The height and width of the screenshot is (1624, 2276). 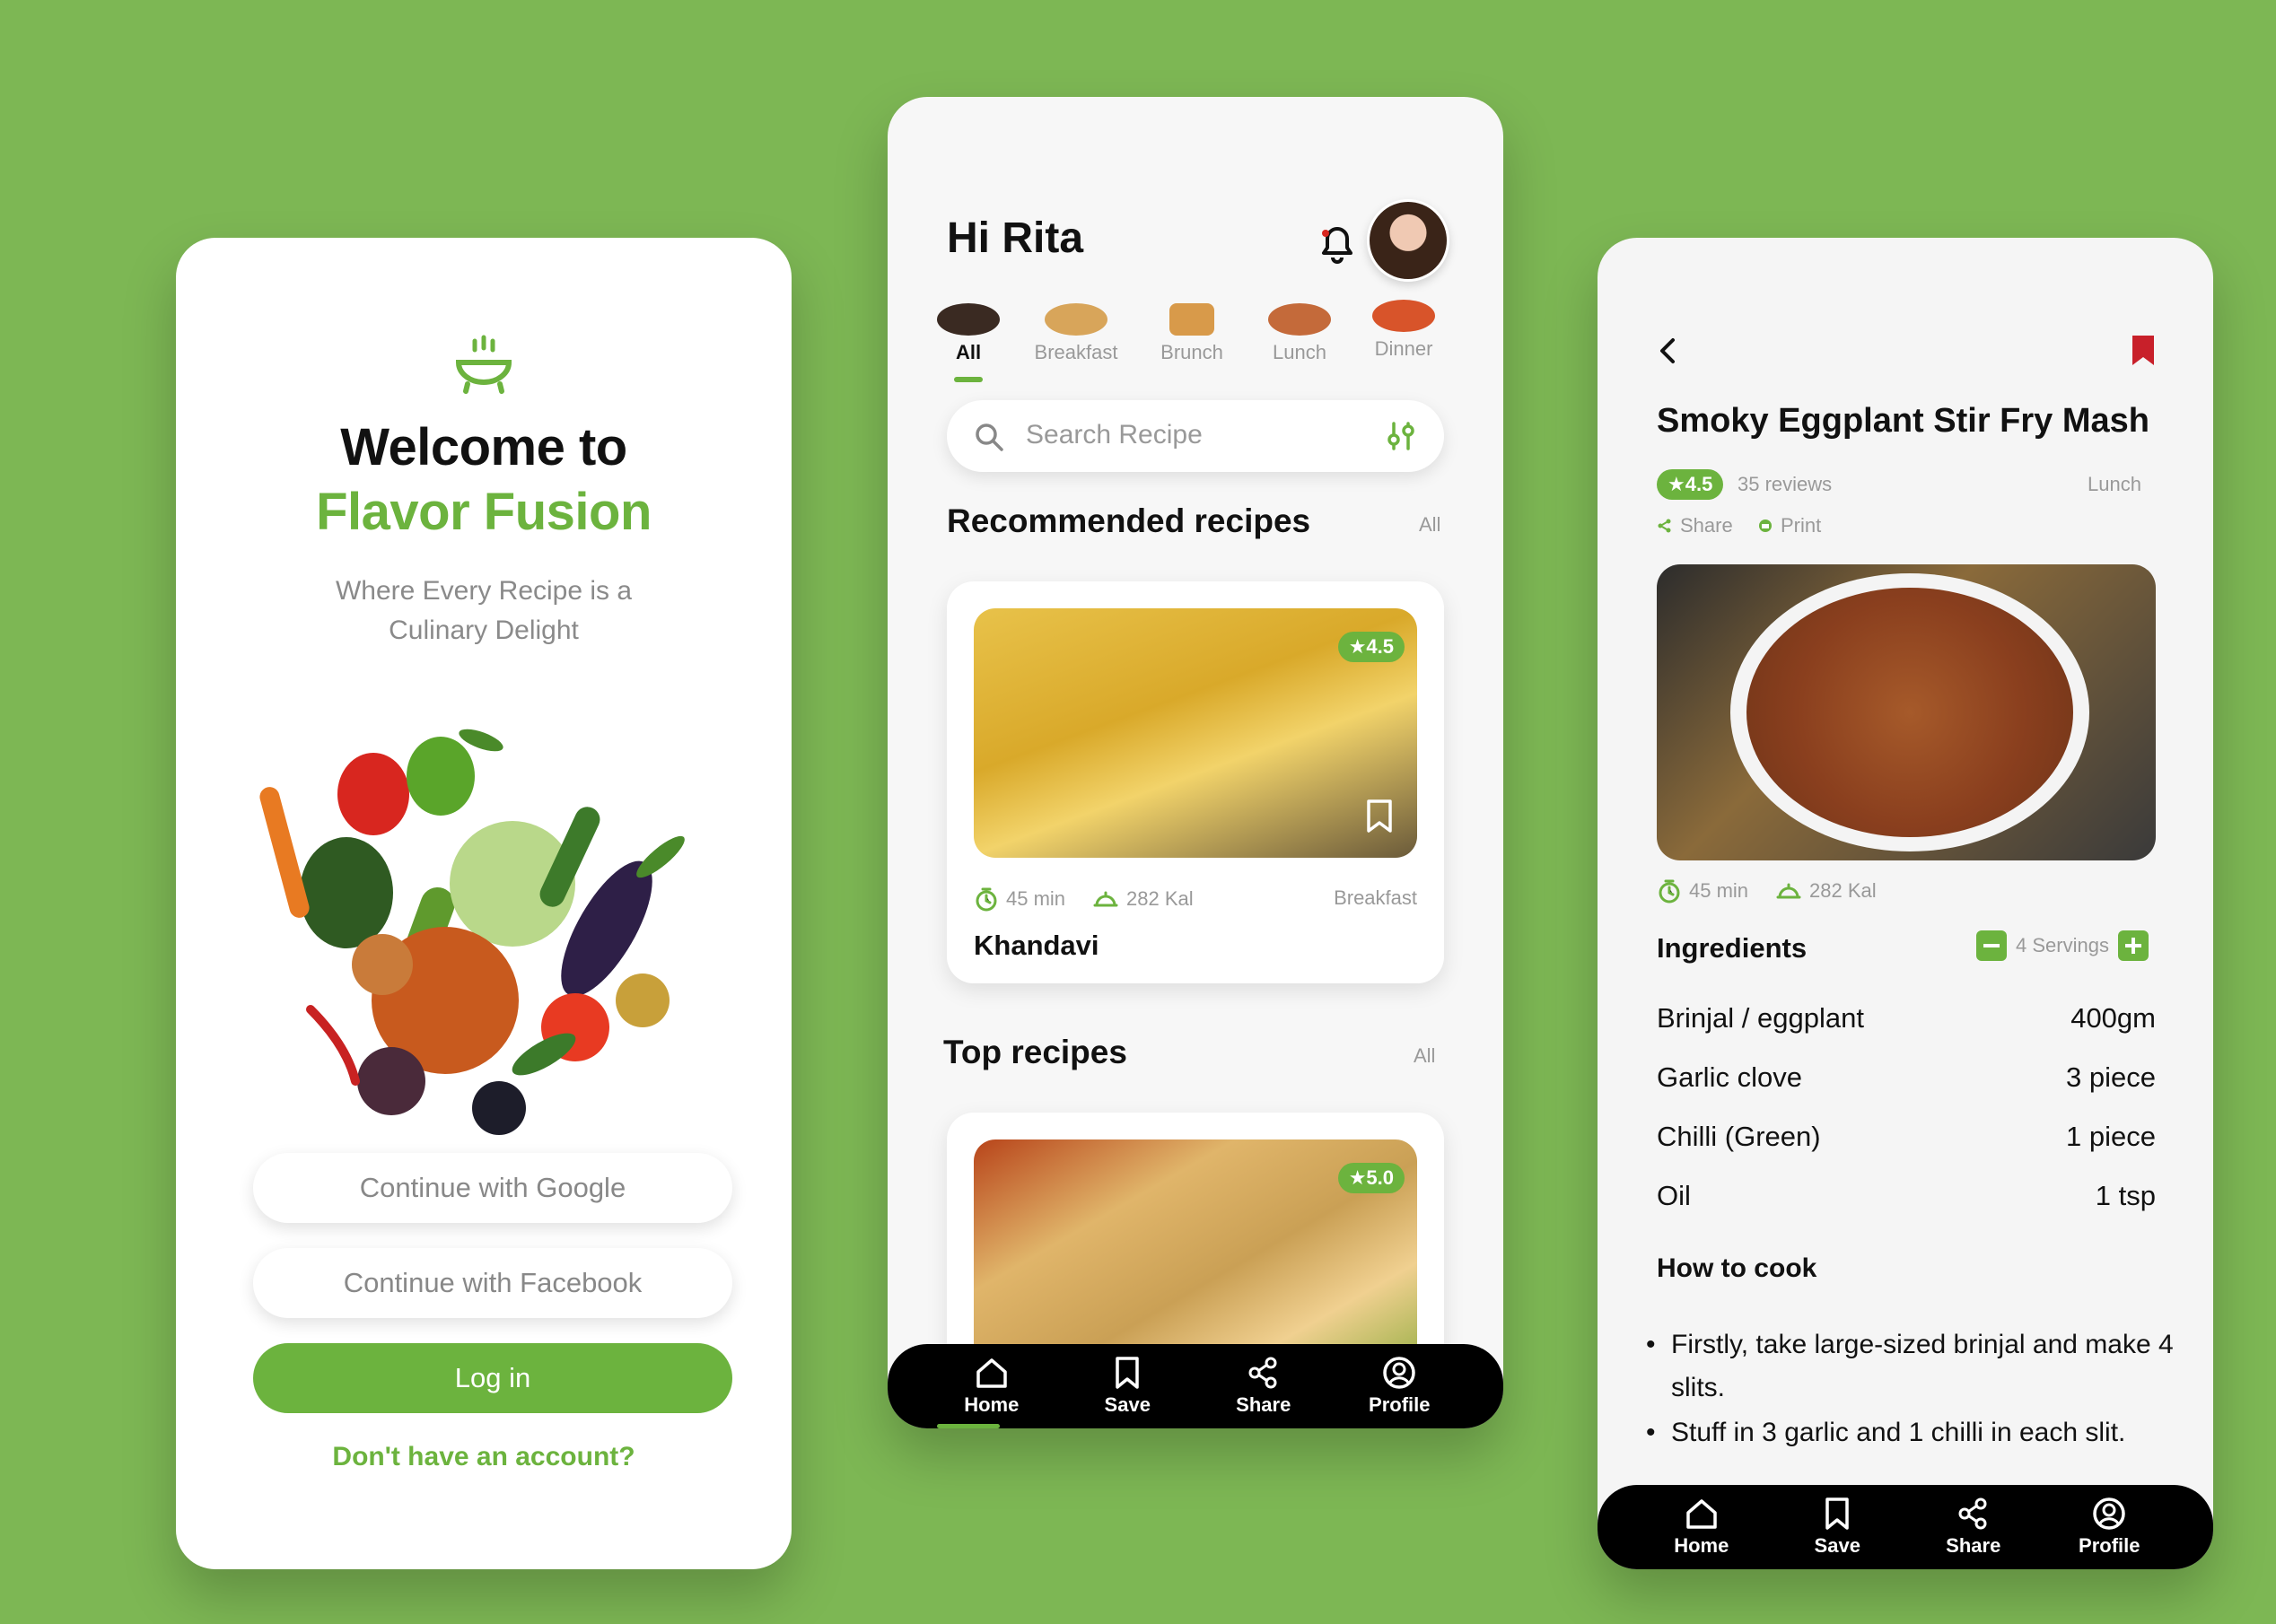 What do you see at coordinates (1973, 1545) in the screenshot?
I see `nav-label: Share` at bounding box center [1973, 1545].